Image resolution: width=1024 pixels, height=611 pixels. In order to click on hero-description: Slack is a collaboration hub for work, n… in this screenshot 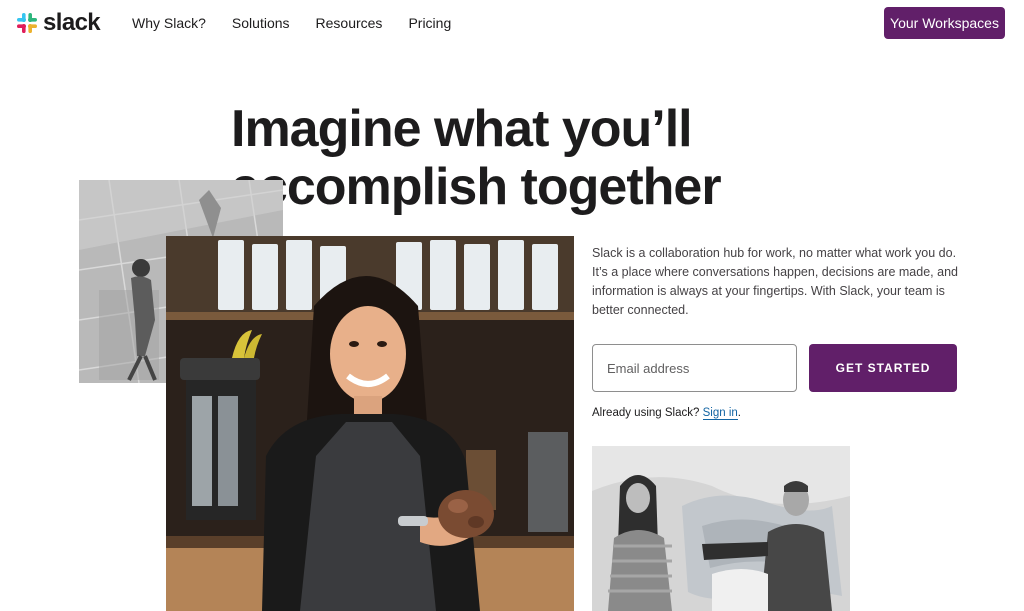, I will do `click(775, 281)`.